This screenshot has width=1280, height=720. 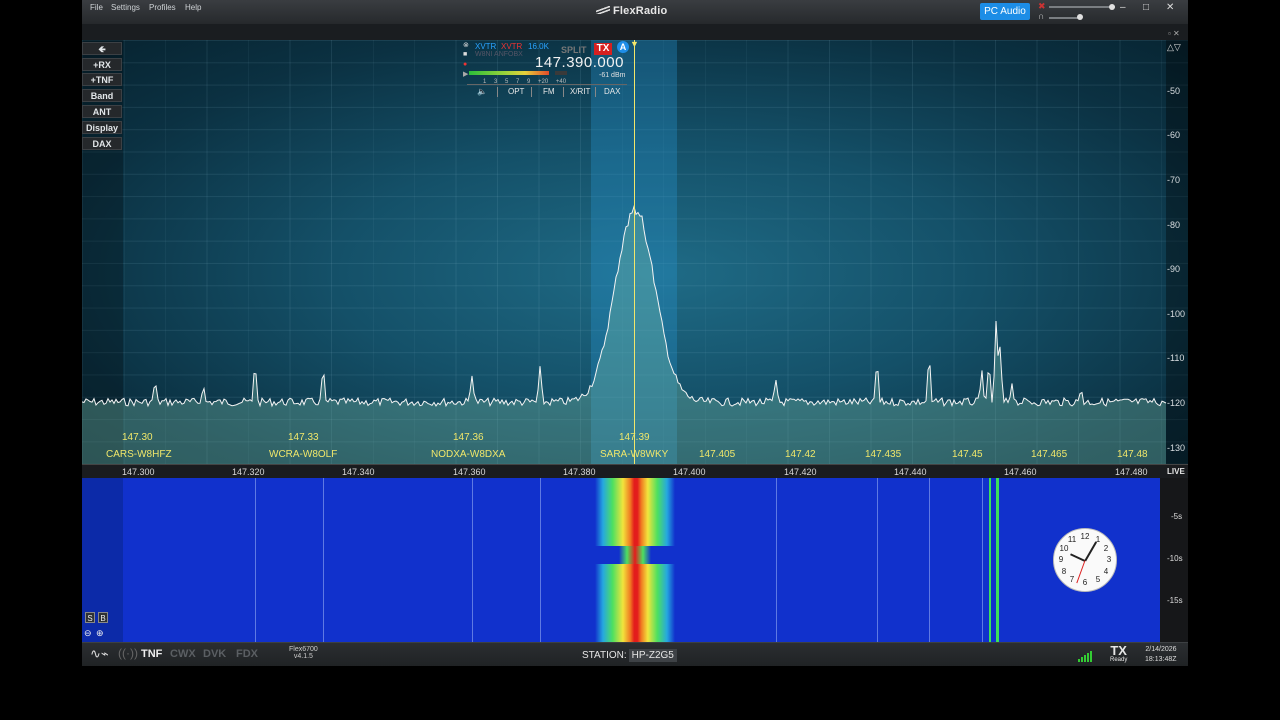 I want to click on axis-label: 147.380, so click(x=579, y=472).